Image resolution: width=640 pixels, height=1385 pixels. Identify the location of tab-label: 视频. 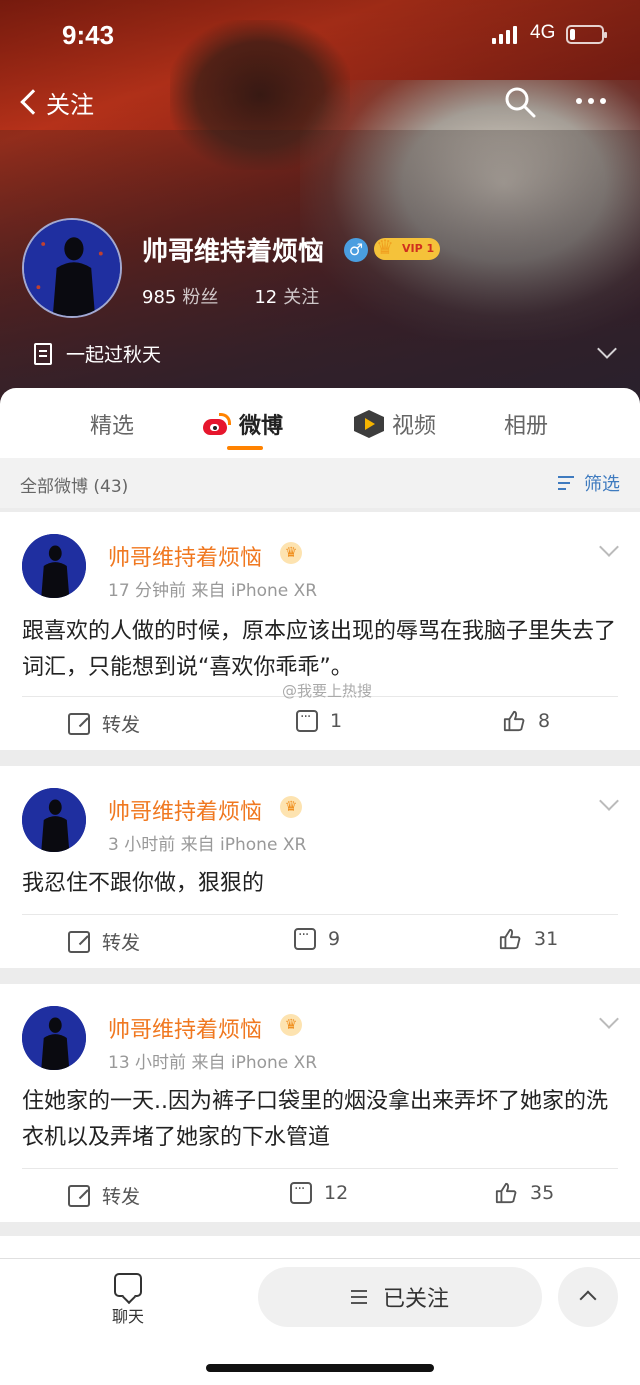
(414, 426).